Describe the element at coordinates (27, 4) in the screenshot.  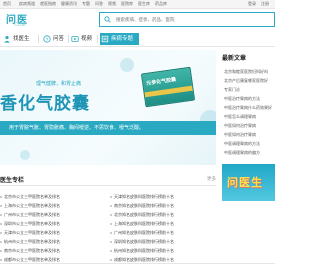
I see `topbar-link-disease: 疾病频道` at that location.